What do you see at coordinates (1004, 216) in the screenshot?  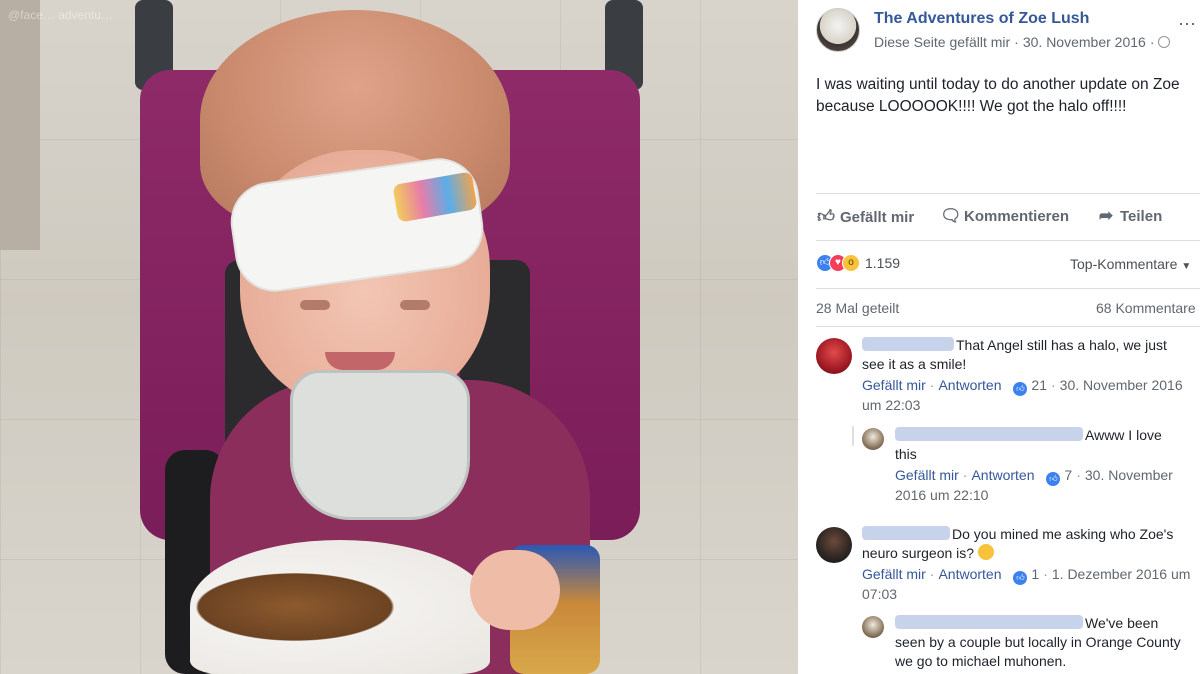 I see `comment-button: 🗨︎ Kommentieren` at bounding box center [1004, 216].